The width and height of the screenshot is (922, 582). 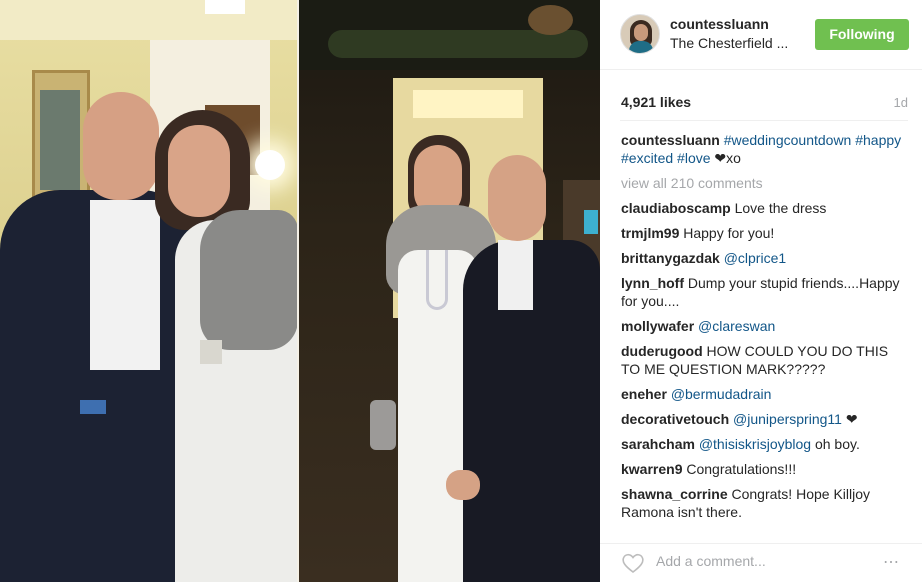 I want to click on comment-username: brittanygazdak, so click(x=670, y=258).